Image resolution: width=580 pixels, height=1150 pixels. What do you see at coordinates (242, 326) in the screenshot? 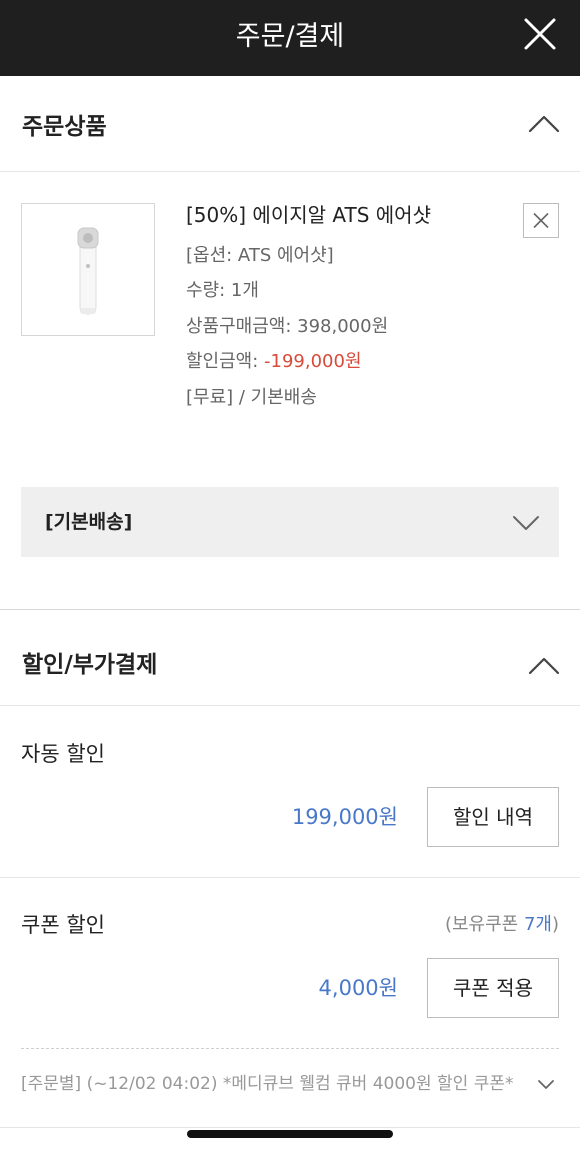
I see `product-price-label: 상품구매금액:` at bounding box center [242, 326].